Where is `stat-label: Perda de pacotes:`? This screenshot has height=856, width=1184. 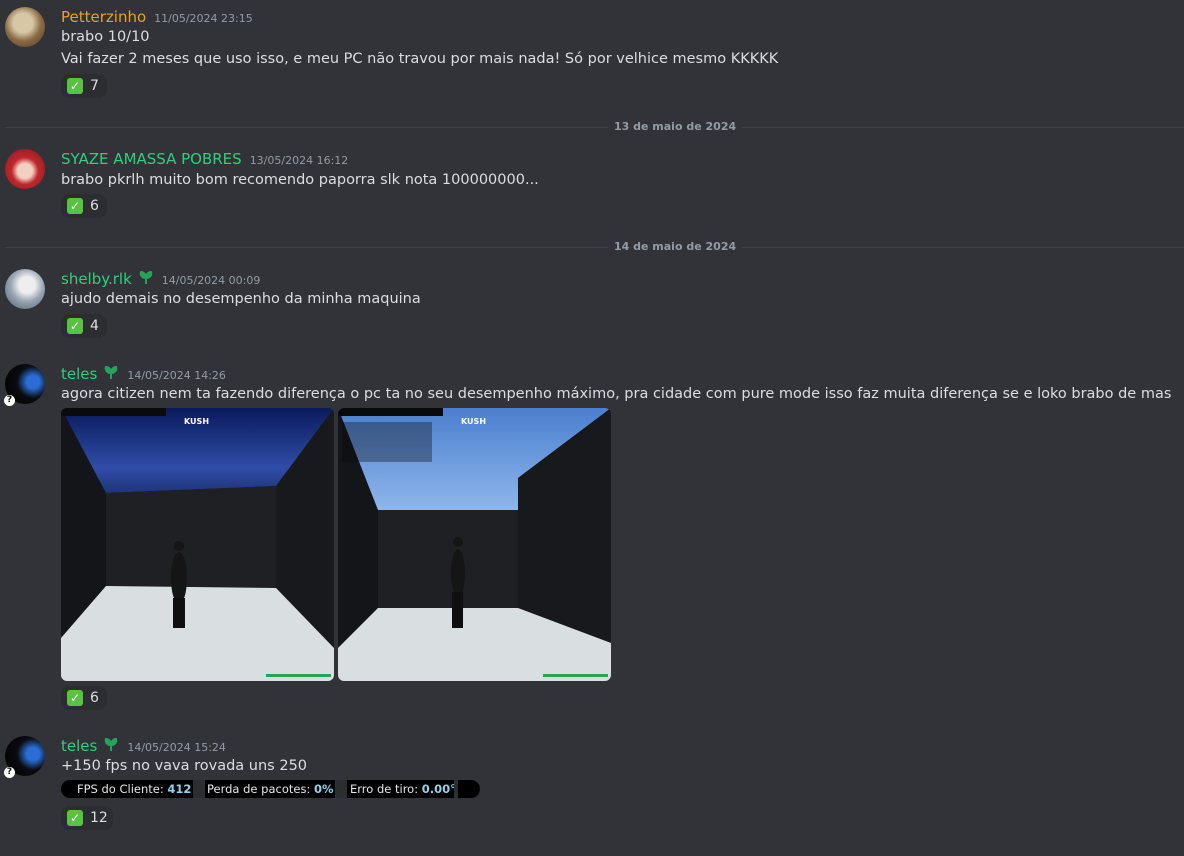 stat-label: Perda de pacotes: is located at coordinates (259, 789).